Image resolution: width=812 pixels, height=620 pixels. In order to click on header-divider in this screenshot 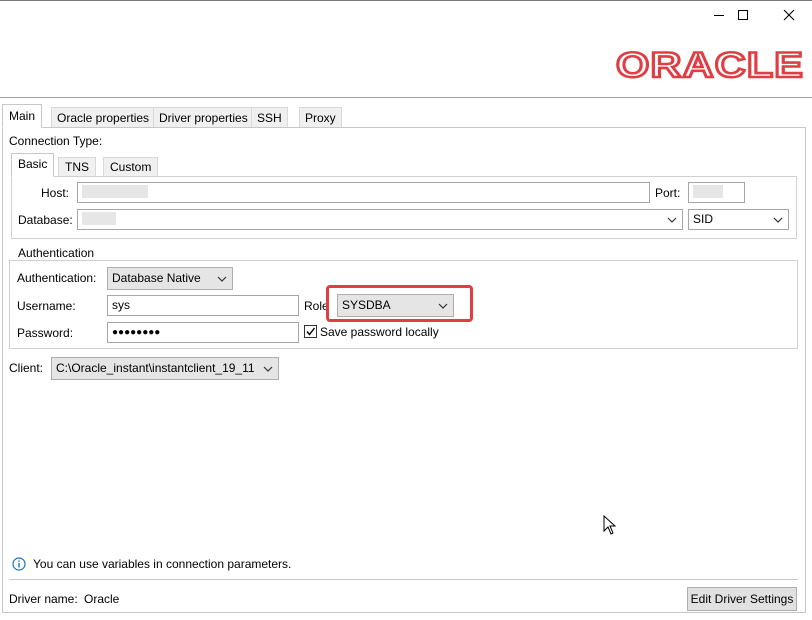, I will do `click(406, 97)`.